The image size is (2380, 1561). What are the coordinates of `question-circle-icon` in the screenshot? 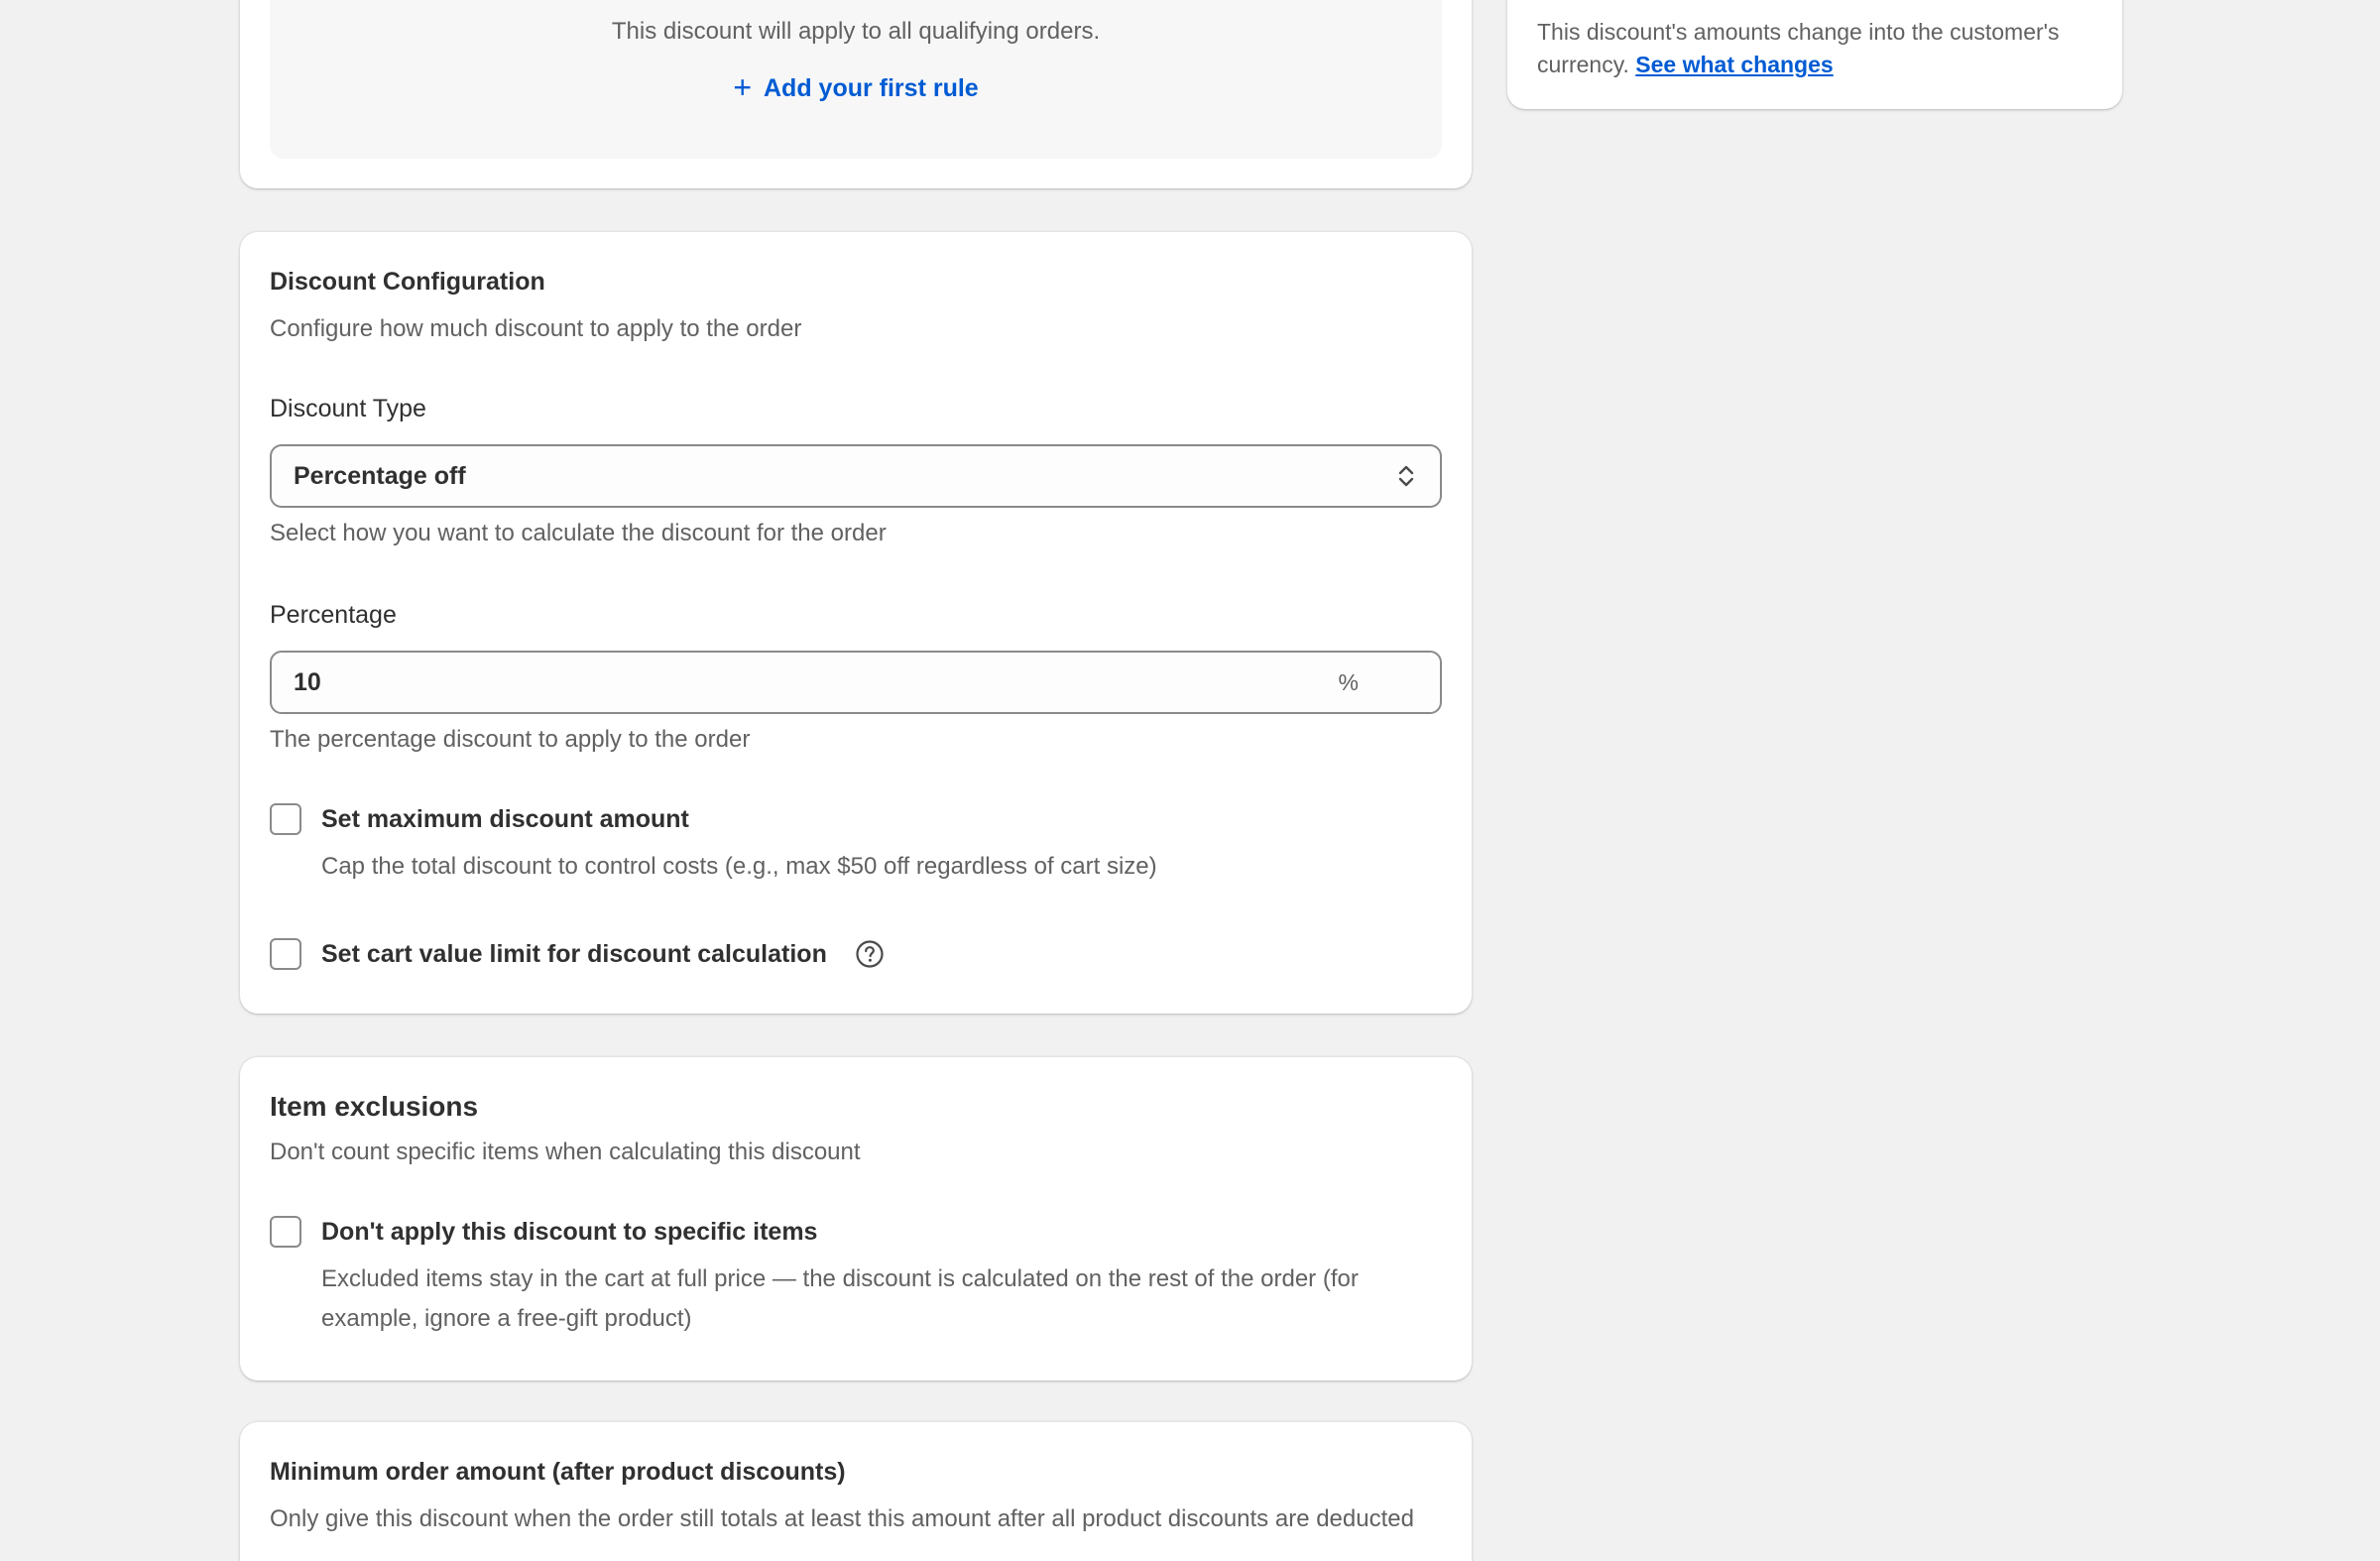 It's located at (870, 954).